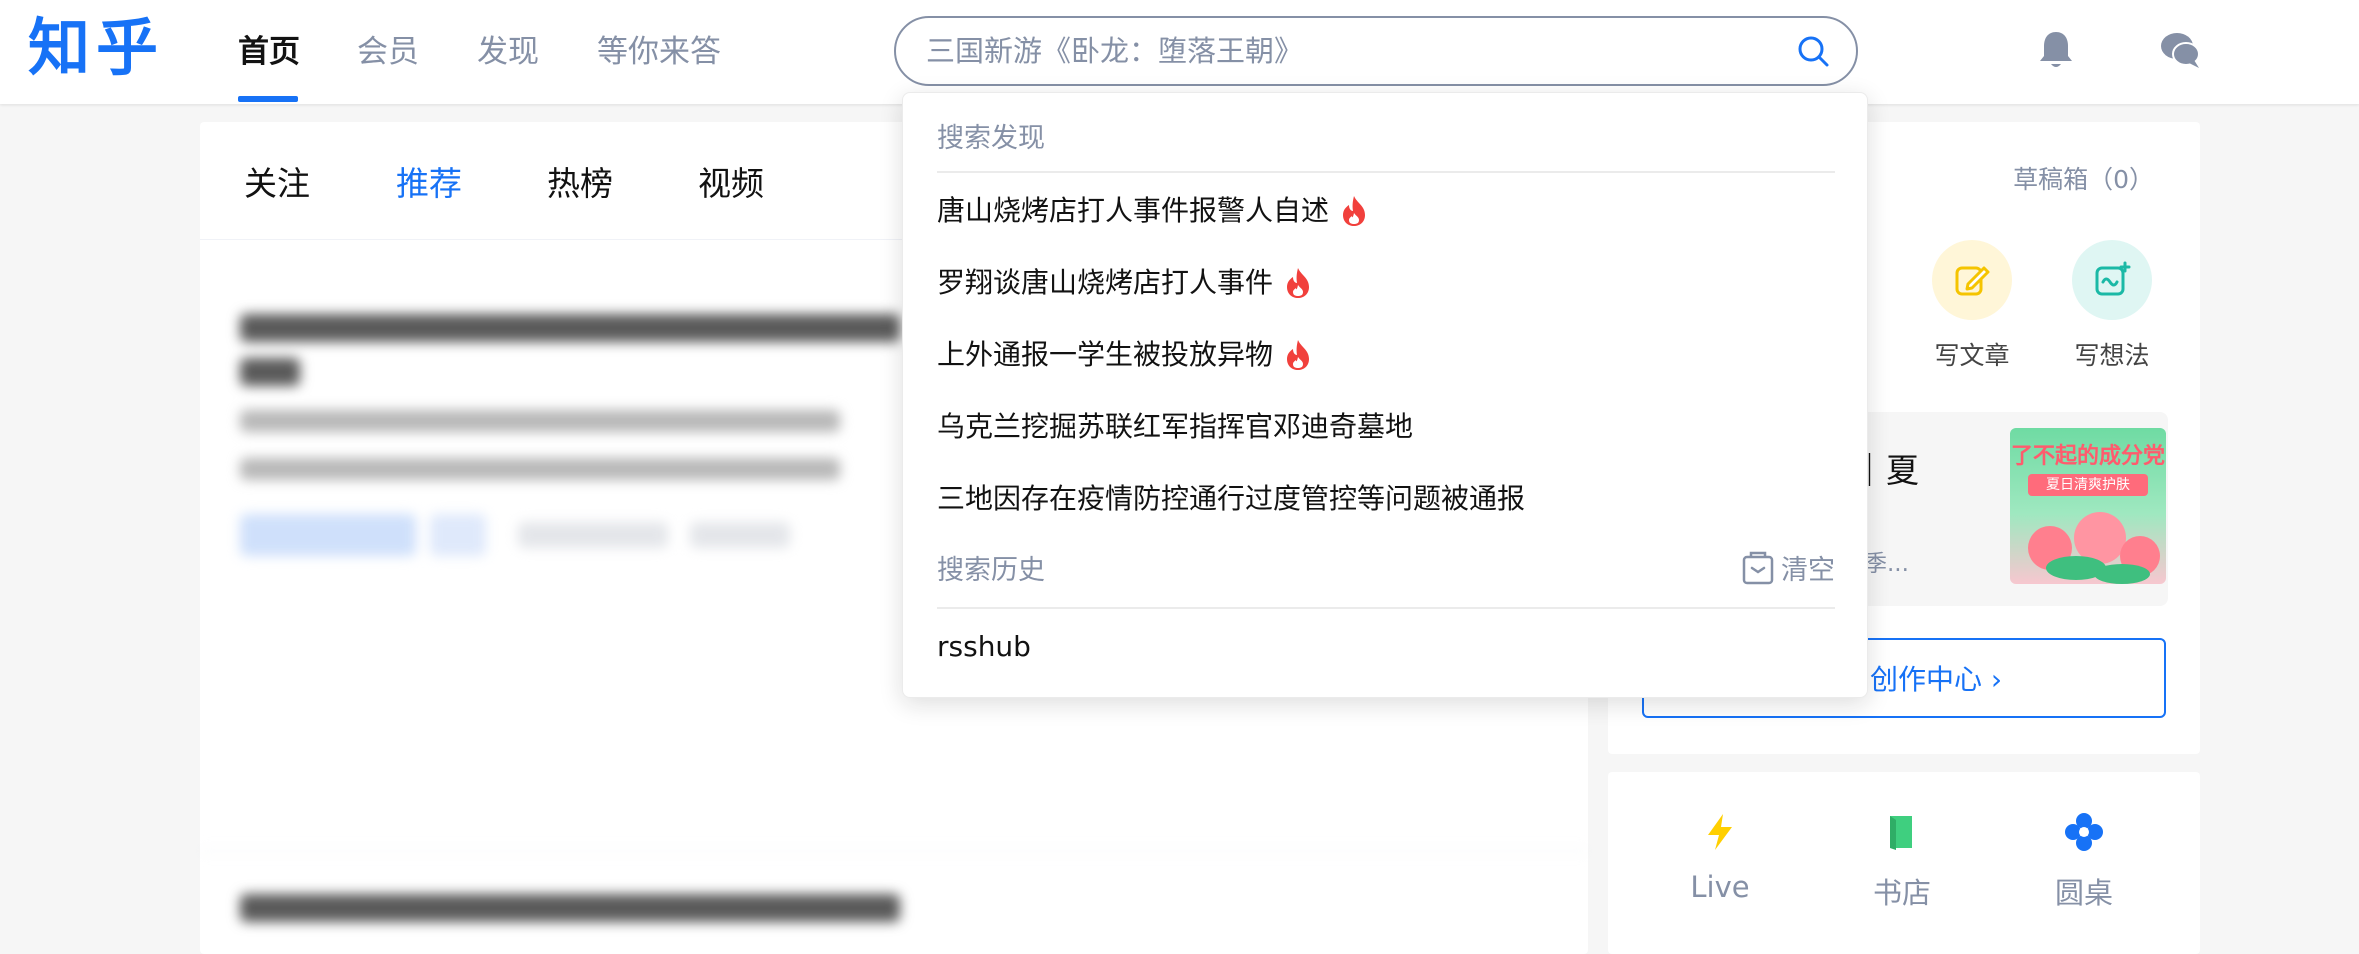 Image resolution: width=2359 pixels, height=954 pixels. What do you see at coordinates (1105, 282) in the screenshot?
I see `suggestion-text: 罗翔谈唐山烧烤店打人事件` at bounding box center [1105, 282].